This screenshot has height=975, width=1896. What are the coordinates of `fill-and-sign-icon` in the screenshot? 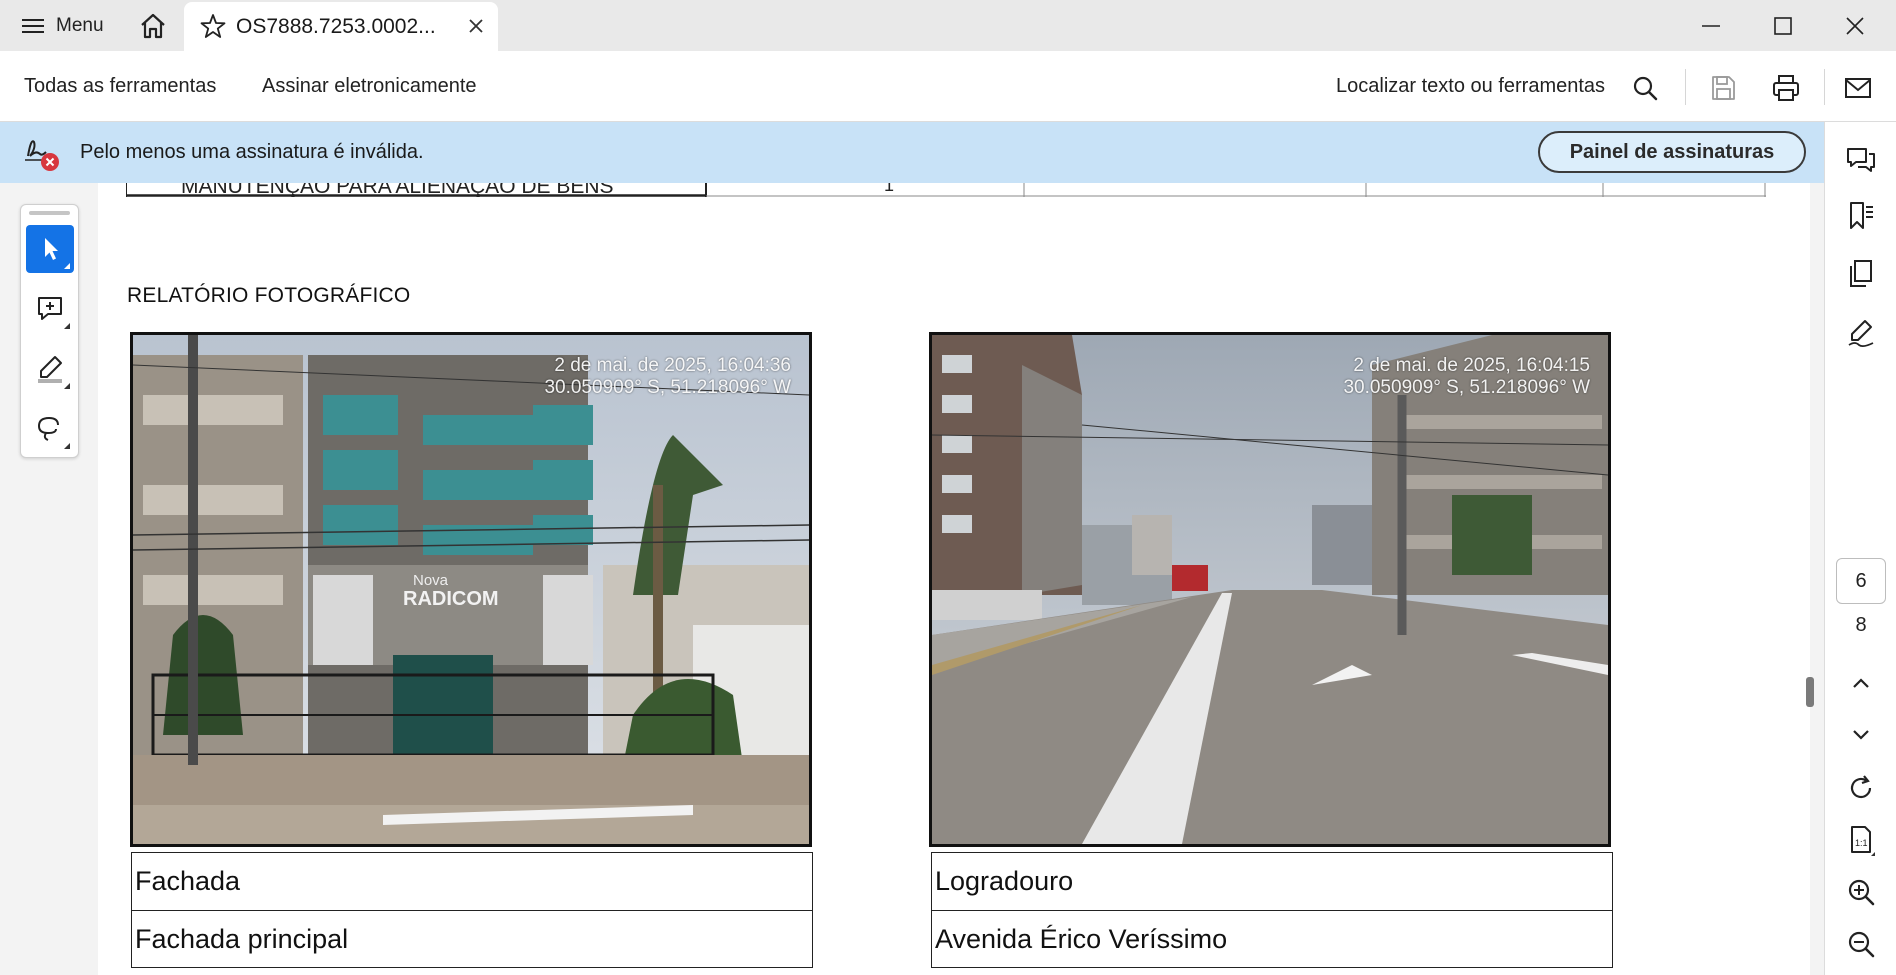 It's located at (1861, 332).